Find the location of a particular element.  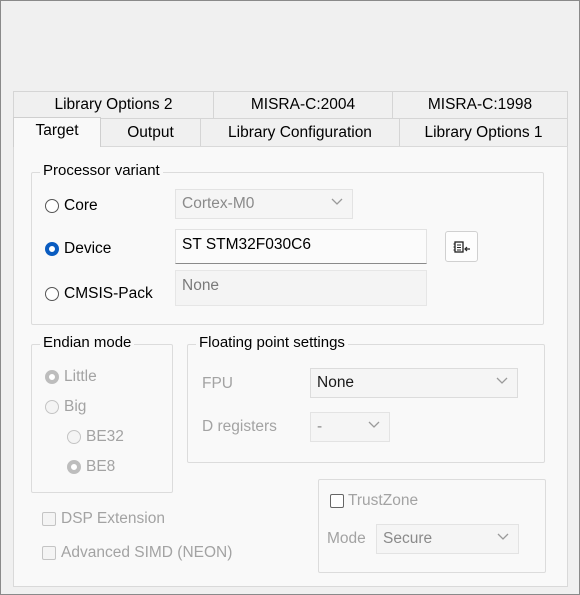

cmsis-pack-label: CMSIS-Pack is located at coordinates (108, 294).